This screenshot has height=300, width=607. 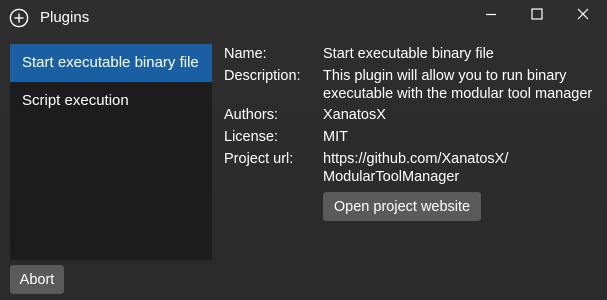 What do you see at coordinates (251, 137) in the screenshot?
I see `license-label: License:` at bounding box center [251, 137].